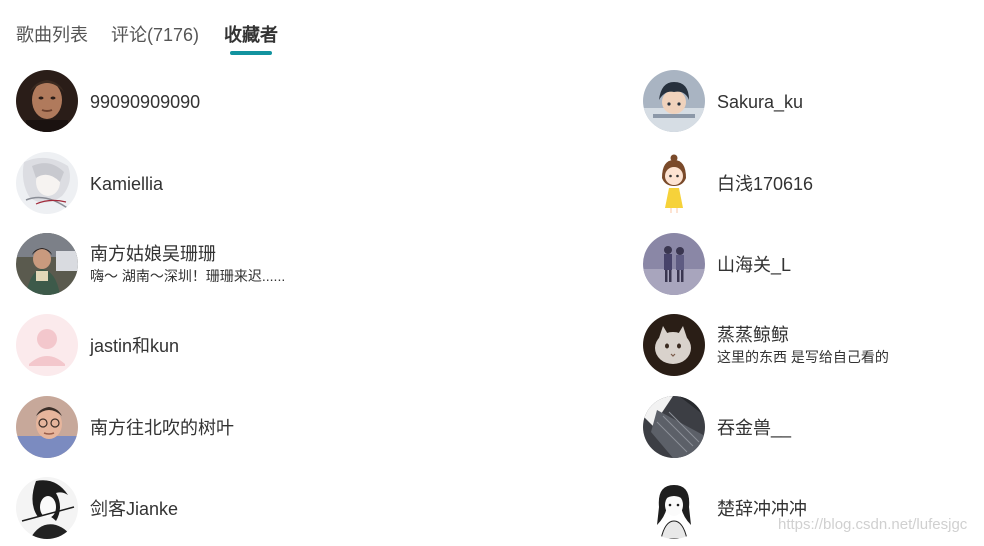  What do you see at coordinates (765, 184) in the screenshot?
I see `collector-name: 白浅170616` at bounding box center [765, 184].